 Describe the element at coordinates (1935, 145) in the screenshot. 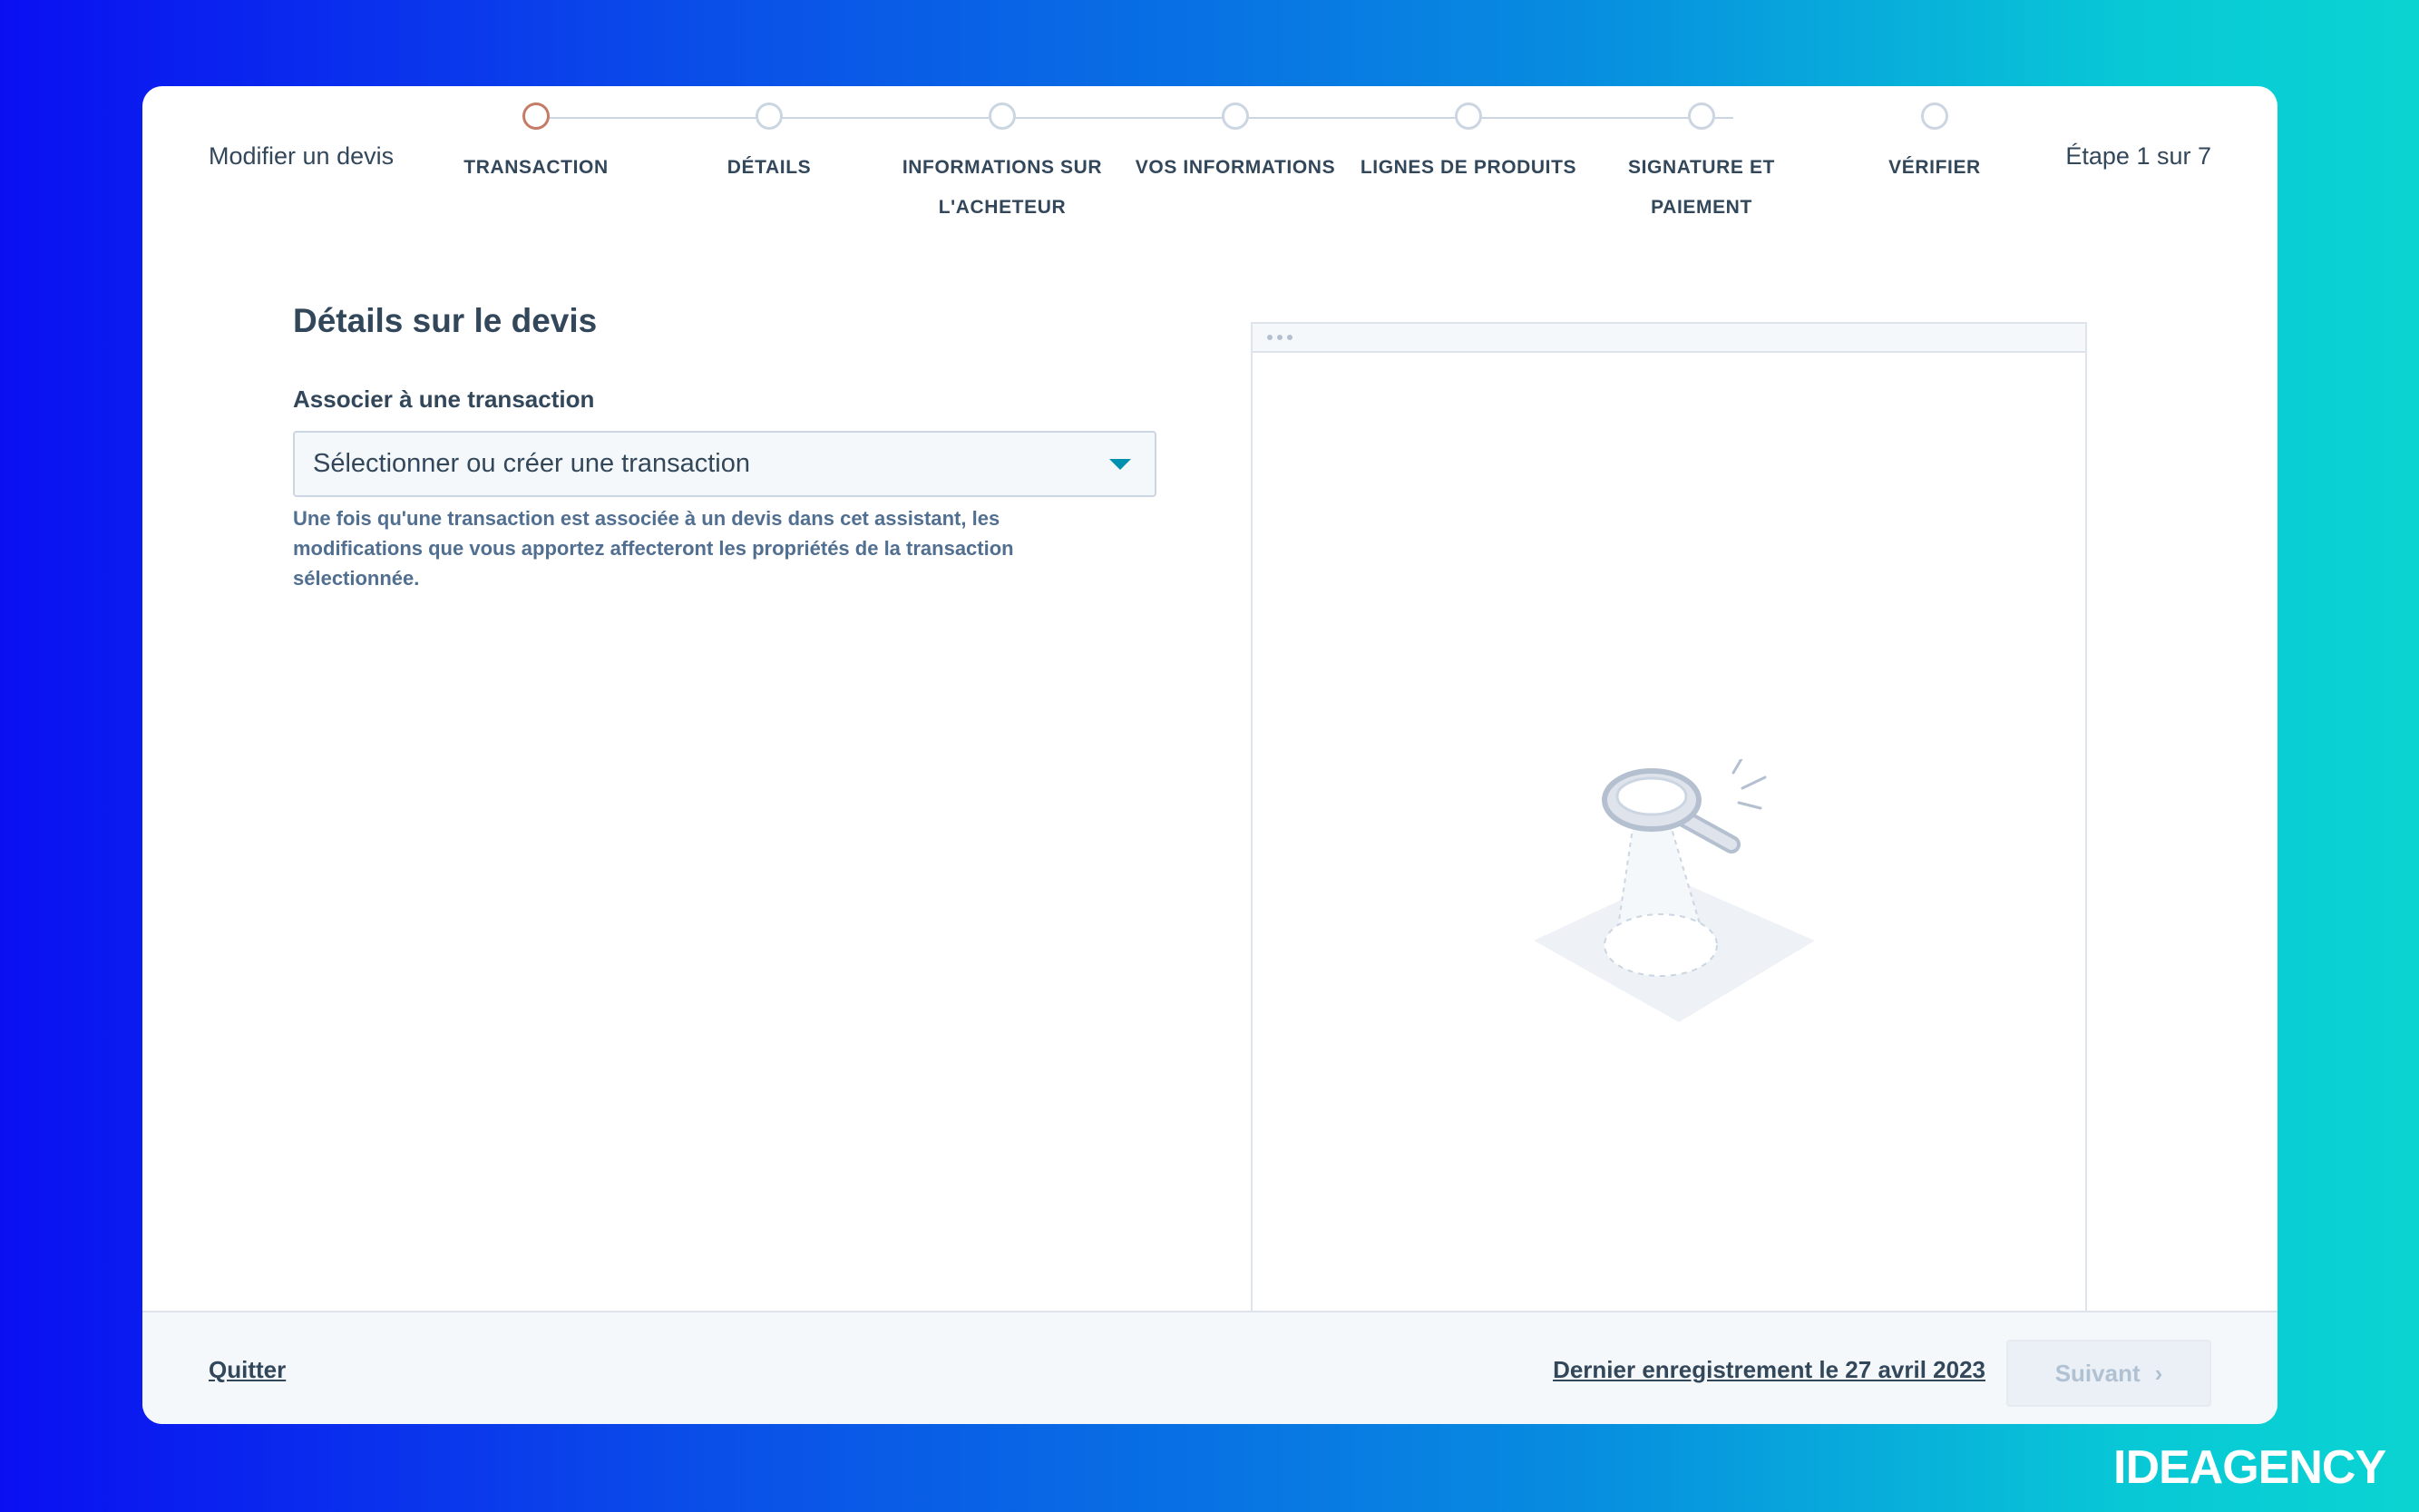

I see `step-verify: VÉRIFIER` at that location.